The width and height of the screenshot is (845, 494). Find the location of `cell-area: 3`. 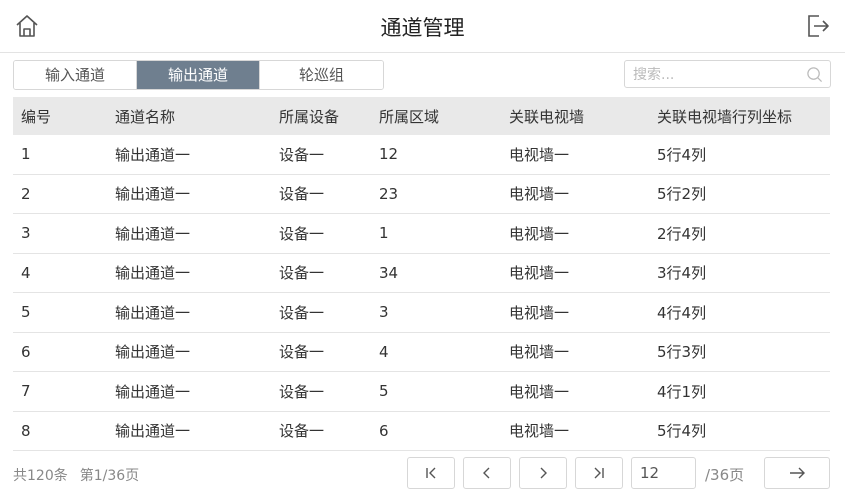

cell-area: 3 is located at coordinates (436, 312).